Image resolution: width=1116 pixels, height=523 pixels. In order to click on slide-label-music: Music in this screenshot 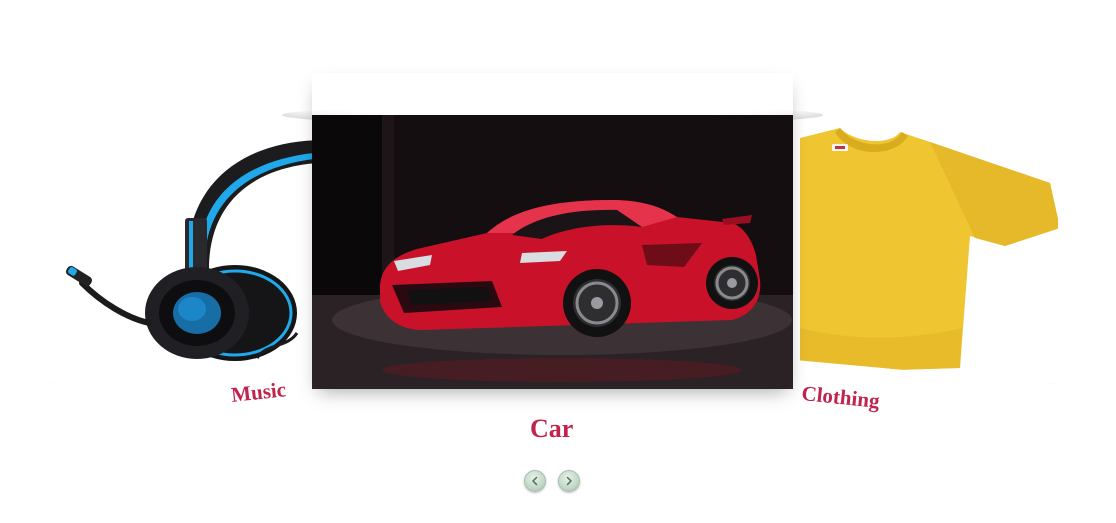, I will do `click(259, 392)`.